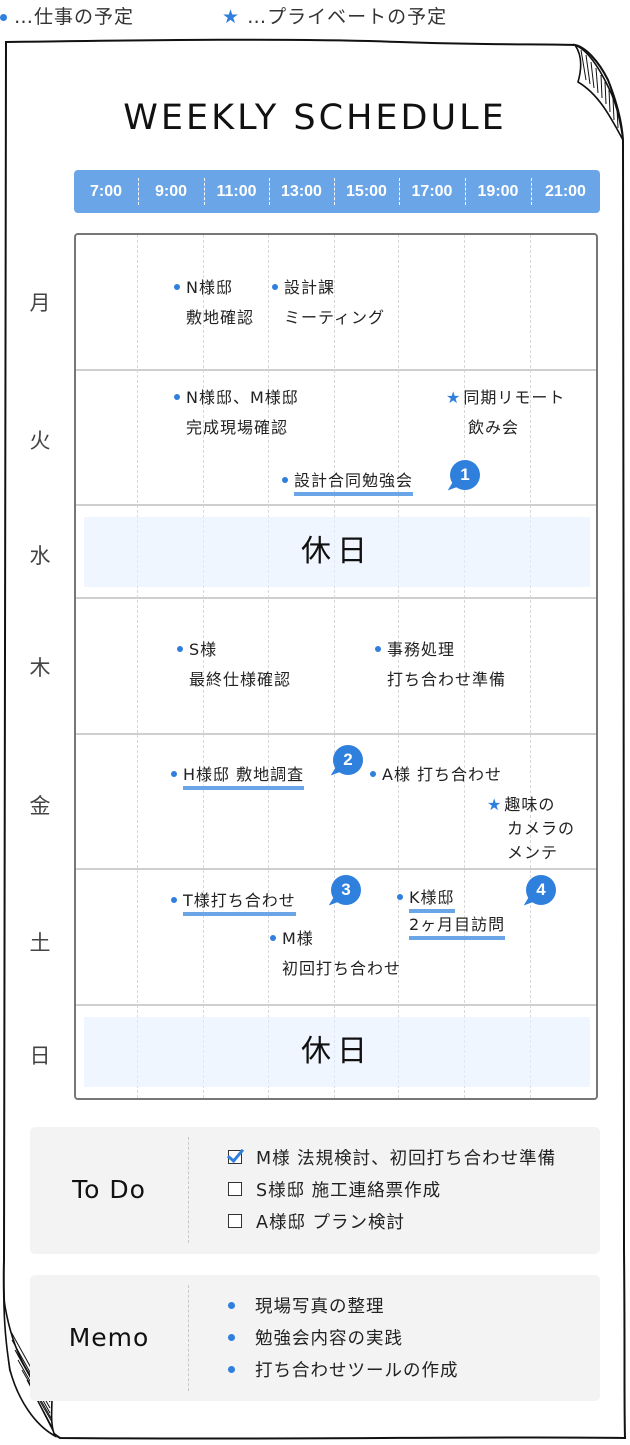 This screenshot has height=1445, width=630. What do you see at coordinates (451, 913) in the screenshot?
I see `event-sat-k-visit: K様邸 2ヶ月目訪問` at bounding box center [451, 913].